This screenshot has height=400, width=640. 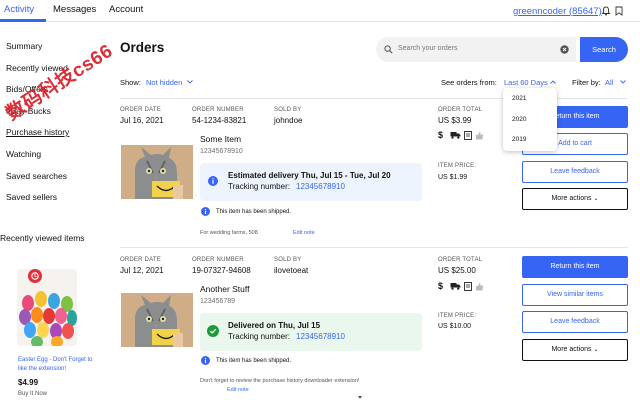 What do you see at coordinates (455, 326) in the screenshot?
I see `item-price: US $10.00` at bounding box center [455, 326].